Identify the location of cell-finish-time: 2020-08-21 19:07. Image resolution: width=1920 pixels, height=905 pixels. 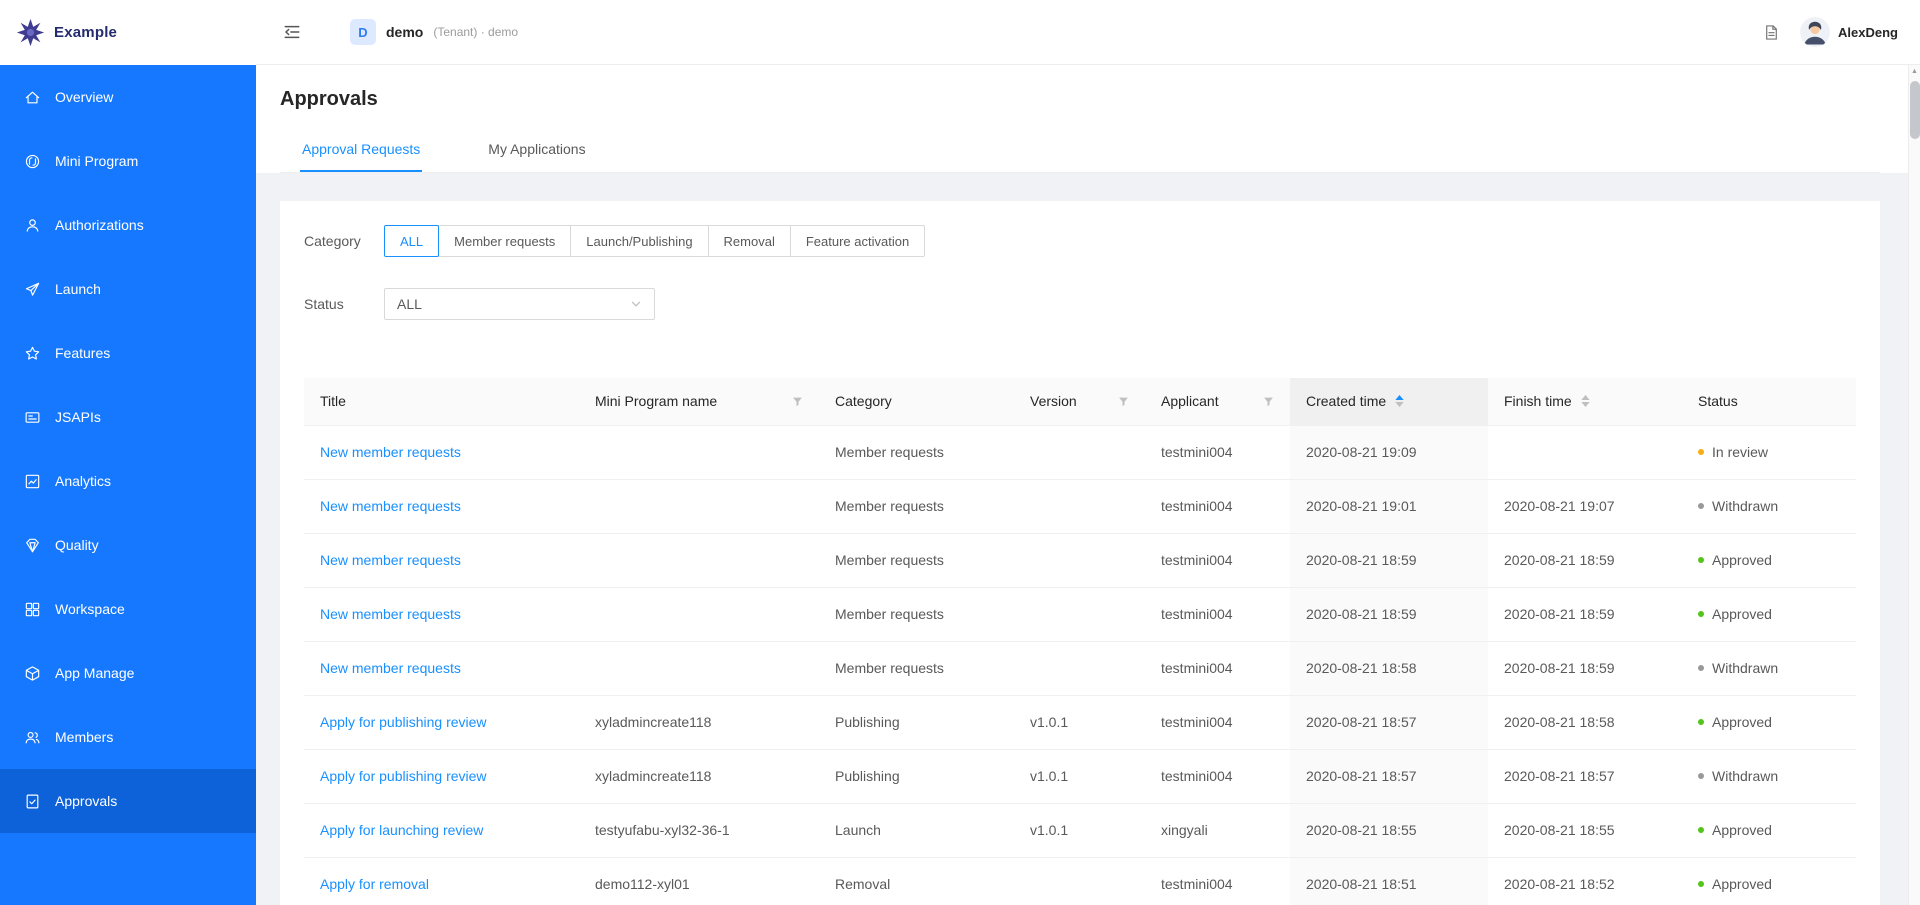
(1585, 506).